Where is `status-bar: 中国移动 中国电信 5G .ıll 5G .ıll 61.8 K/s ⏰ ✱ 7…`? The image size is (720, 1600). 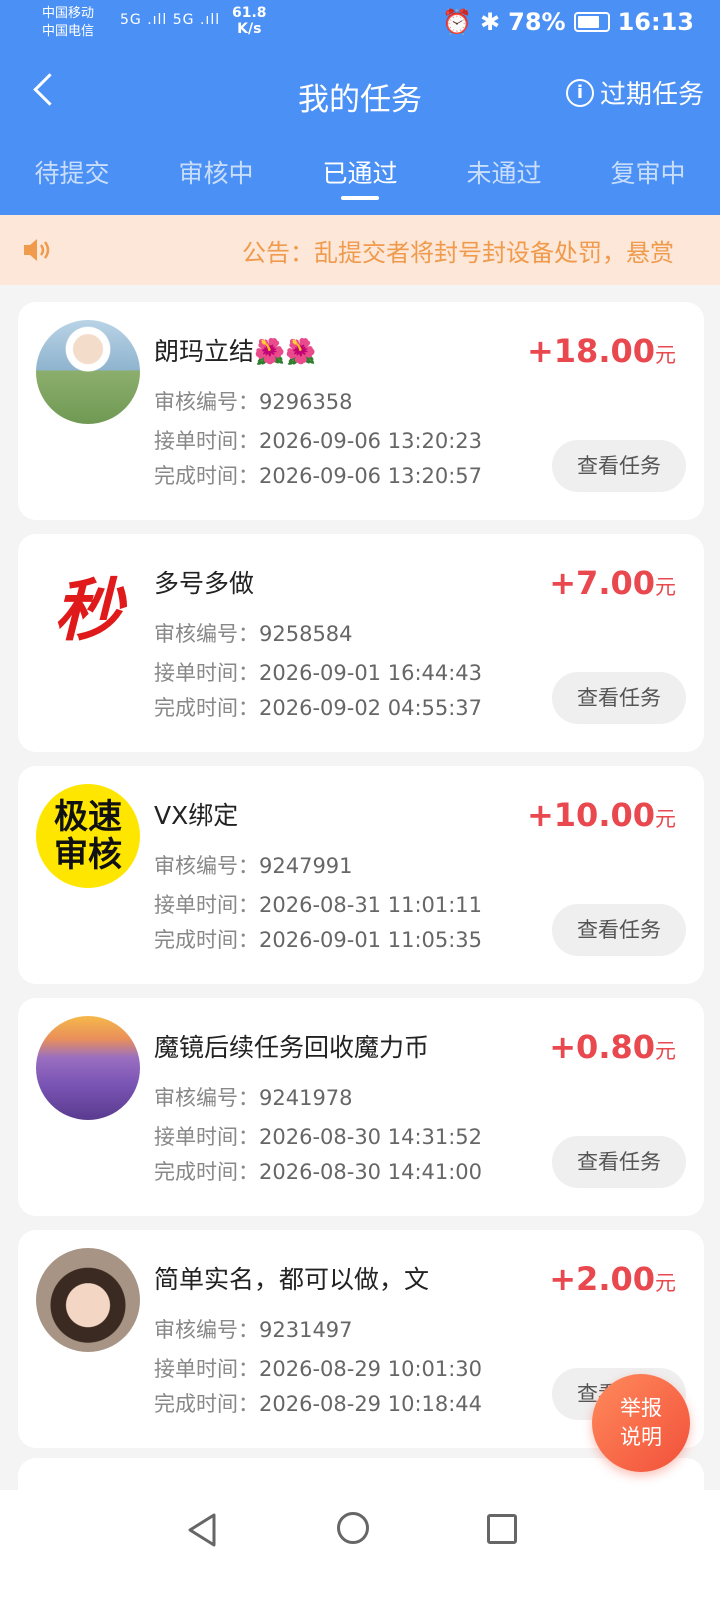 status-bar: 中国移动 中国电信 5G .ıll 5G .ıll 61.8 K/s ⏰ ✱ 7… is located at coordinates (360, 24).